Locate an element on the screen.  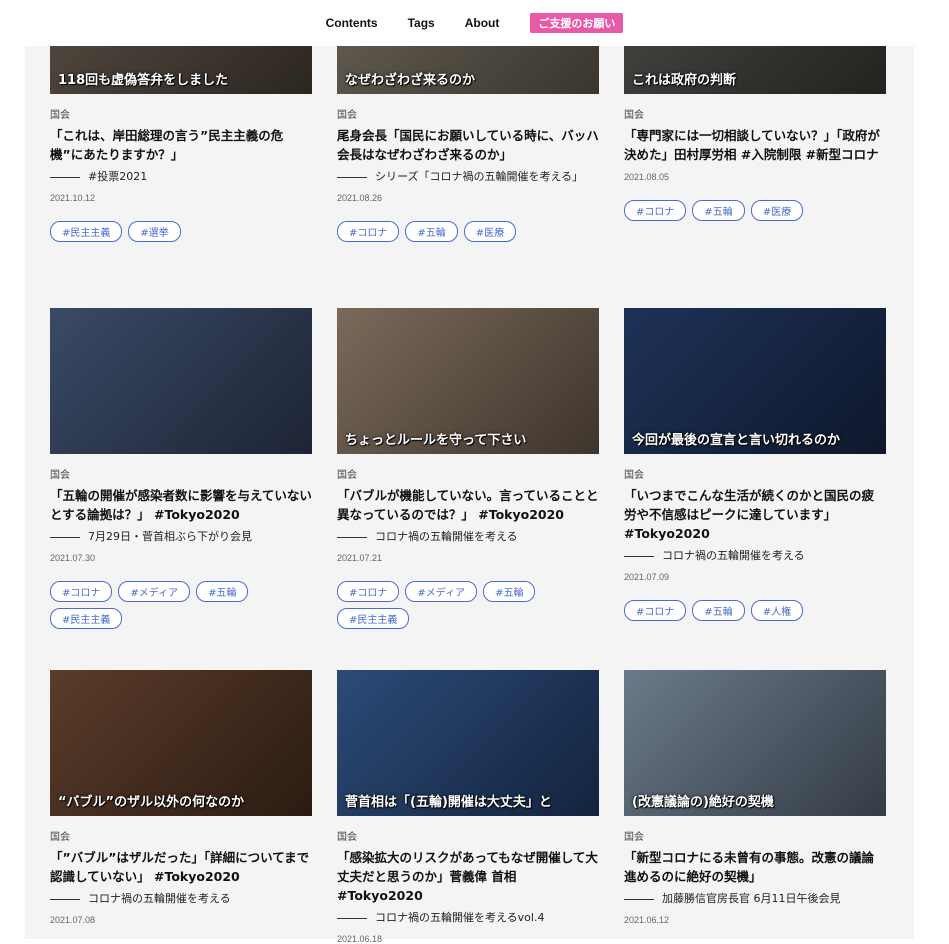
article-date: 2021.07.30 is located at coordinates (73, 558).